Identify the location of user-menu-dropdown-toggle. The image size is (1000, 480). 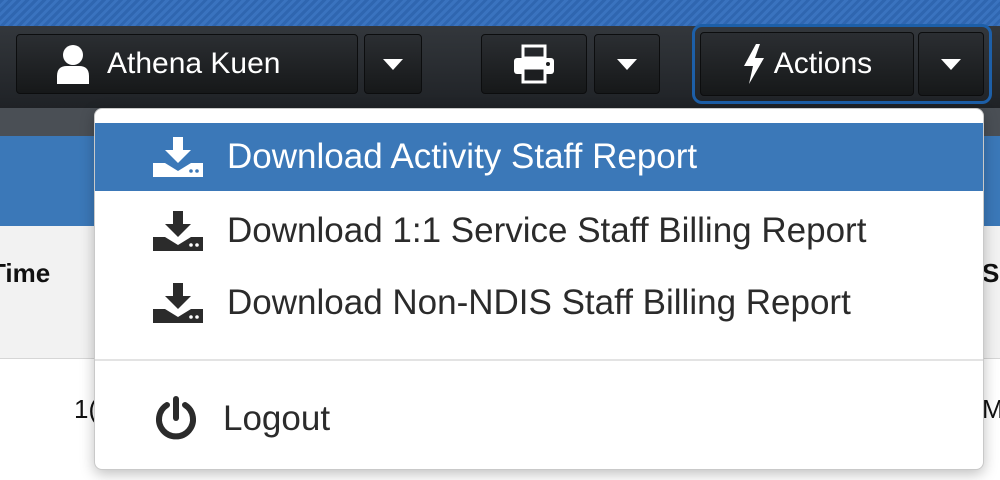
(393, 64).